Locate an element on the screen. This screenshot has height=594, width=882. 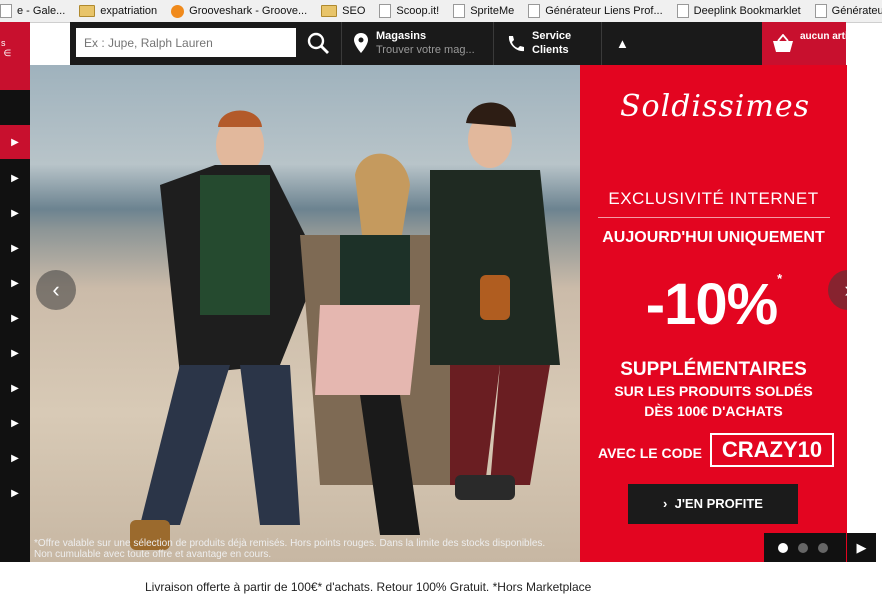
brand-script-title: Soldissimes is located at coordinates (715, 106).